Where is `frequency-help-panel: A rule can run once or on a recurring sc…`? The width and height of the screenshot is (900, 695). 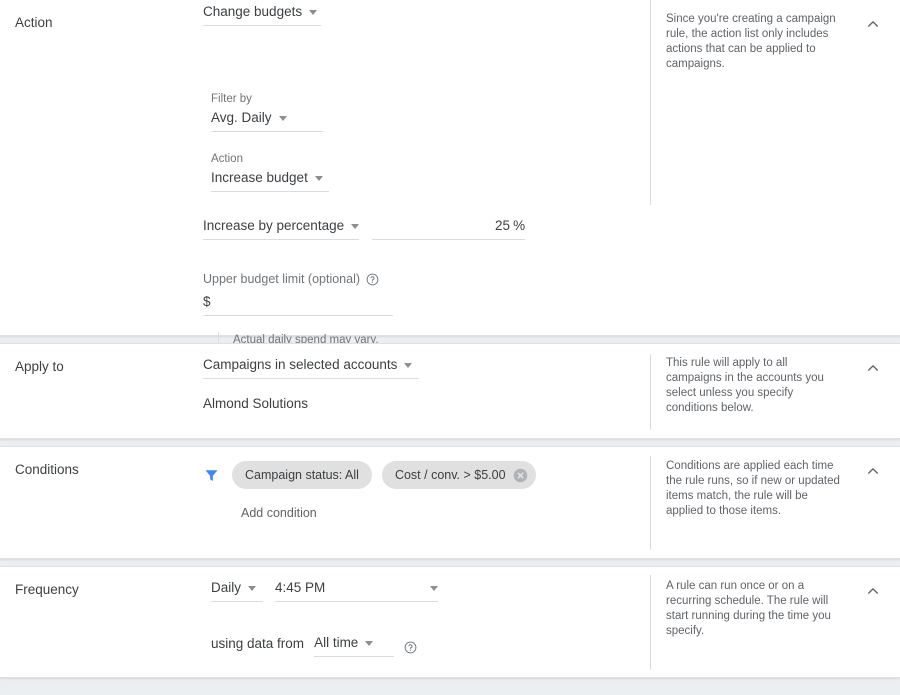 frequency-help-panel: A rule can run once or on a recurring sc… is located at coordinates (775, 622).